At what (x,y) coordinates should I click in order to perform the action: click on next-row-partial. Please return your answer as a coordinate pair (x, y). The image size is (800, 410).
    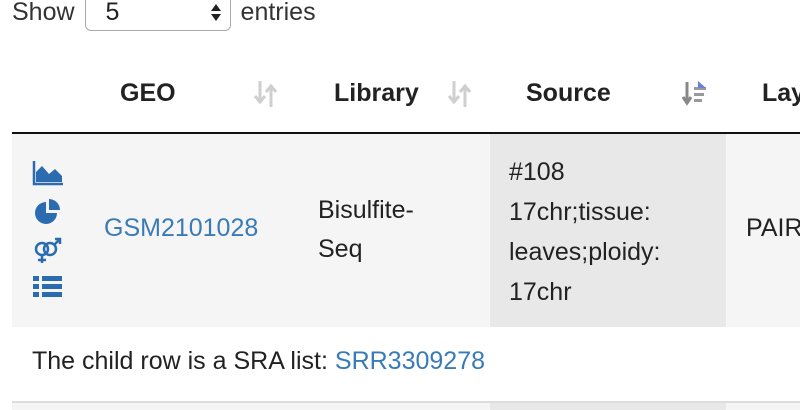
    Looking at the image, I should click on (406, 406).